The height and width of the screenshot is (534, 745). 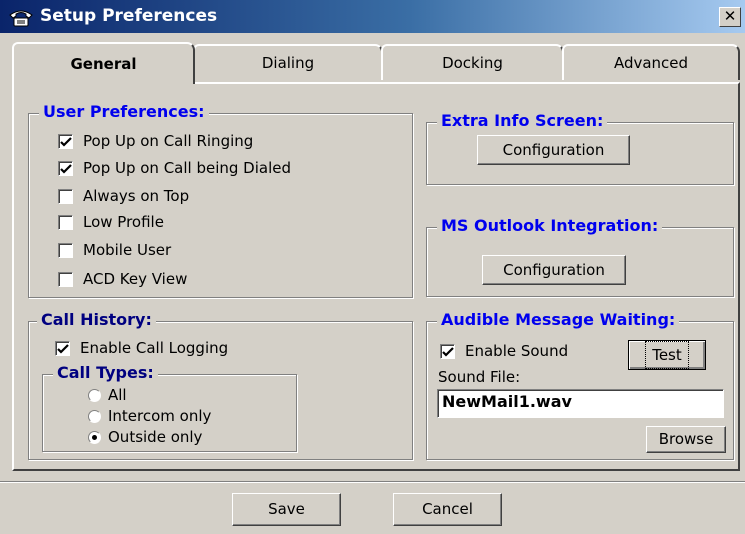 What do you see at coordinates (580, 403) in the screenshot?
I see `sound-file-input: NewMail1.wav` at bounding box center [580, 403].